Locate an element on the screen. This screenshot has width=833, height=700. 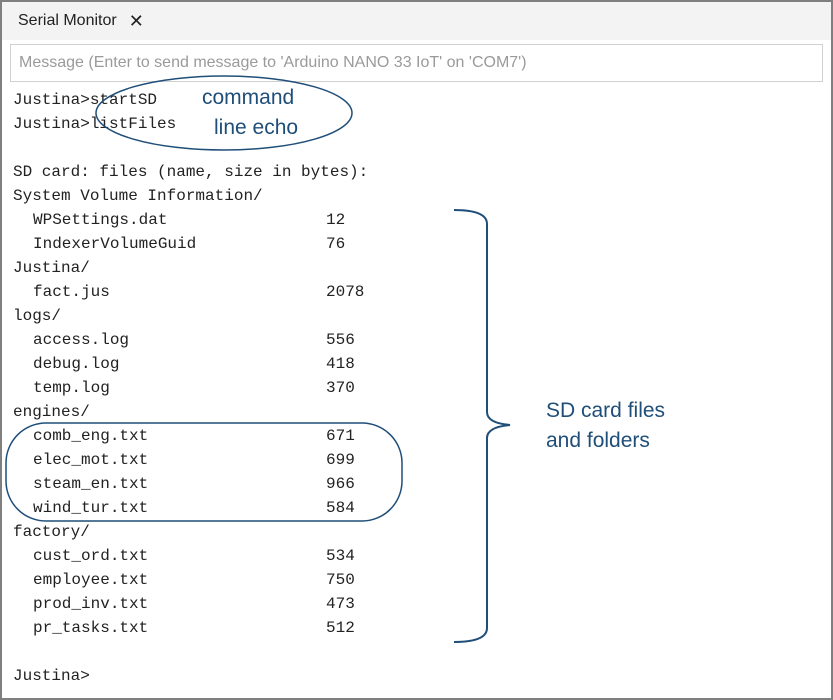
annotation-line: SD card files is located at coordinates (606, 410).